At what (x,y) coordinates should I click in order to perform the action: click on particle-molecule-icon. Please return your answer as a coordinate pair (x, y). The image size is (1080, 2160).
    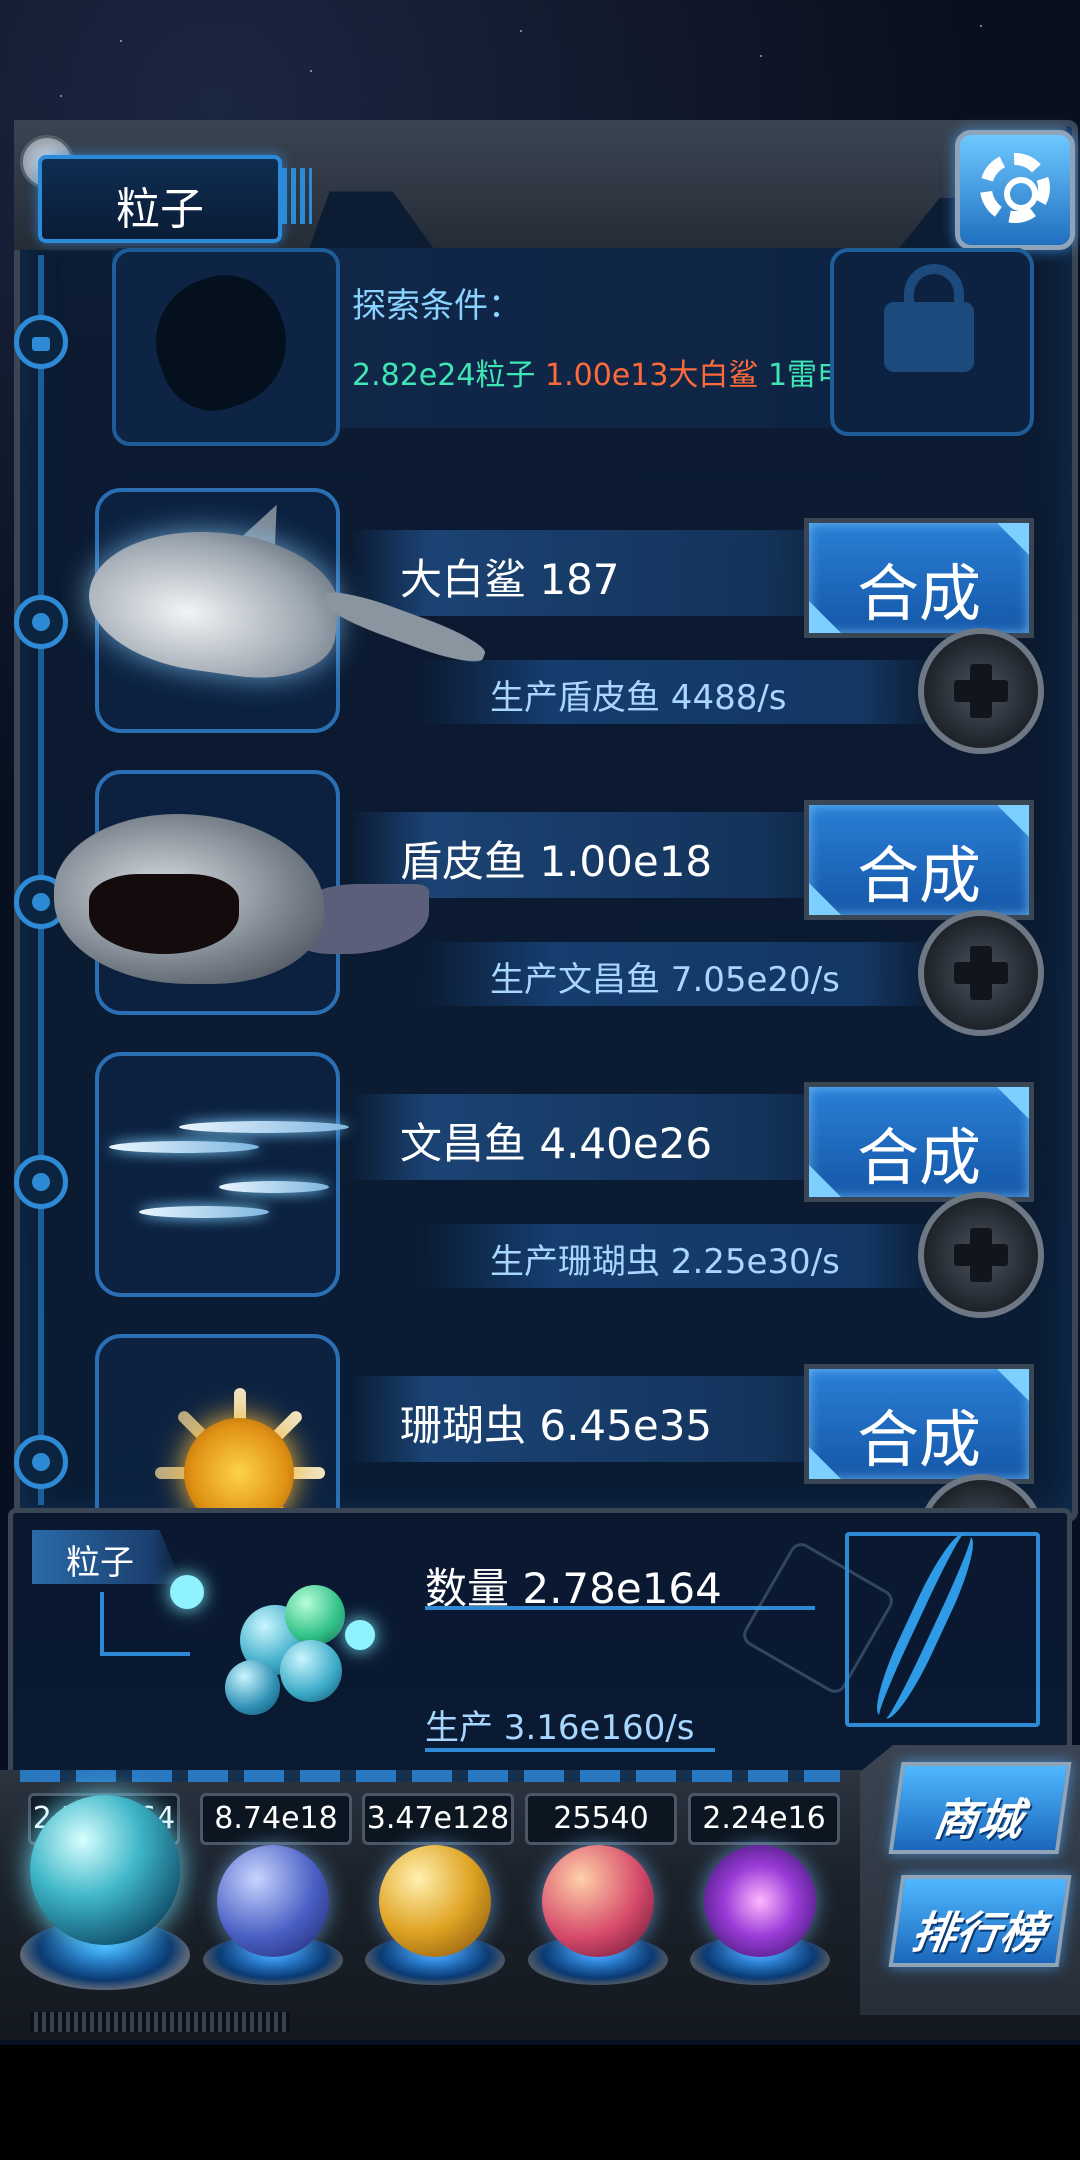
    Looking at the image, I should click on (280, 1650).